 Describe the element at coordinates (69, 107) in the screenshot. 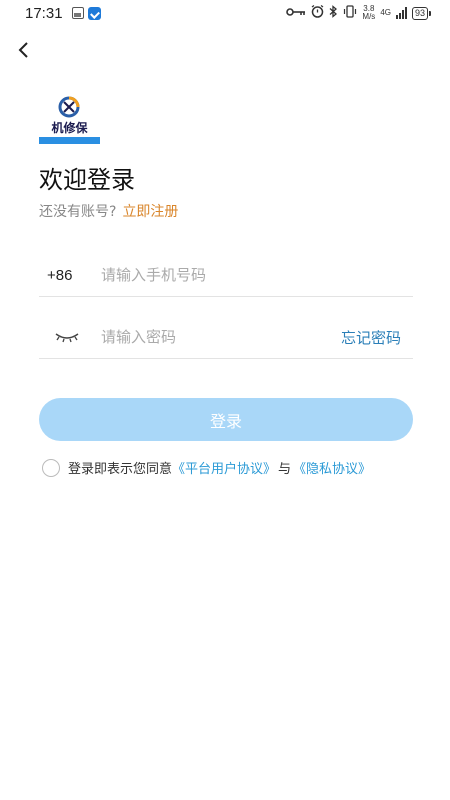

I see `logo-emblem-icon` at that location.